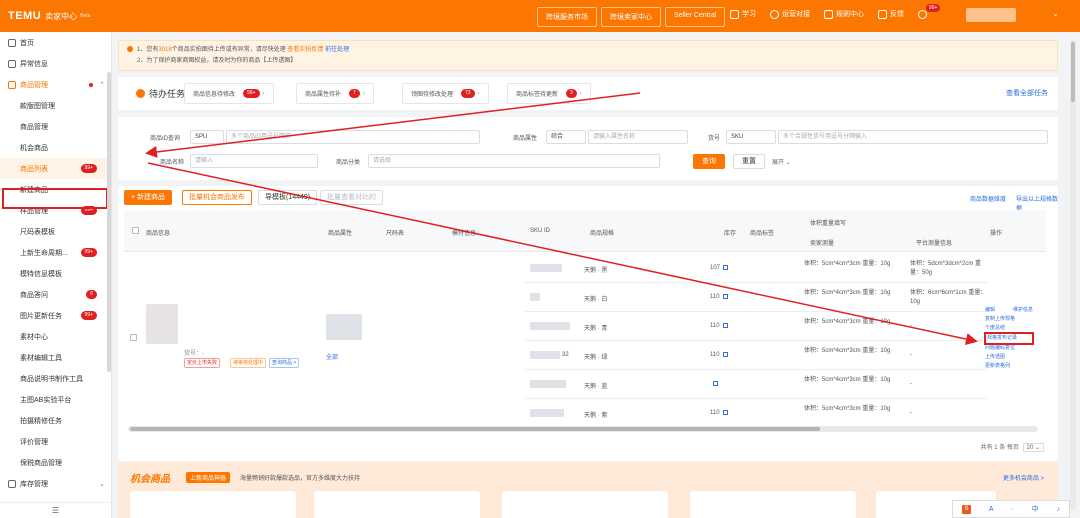 Image resolution: width=1080 pixels, height=518 pixels. I want to click on sidebar-item-ab-test: 主图AB实验平台, so click(55, 399).